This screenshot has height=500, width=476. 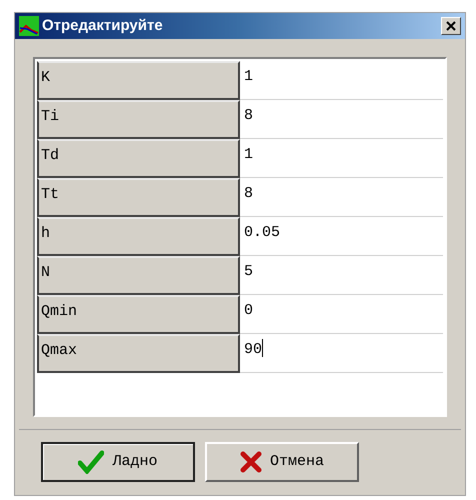 I want to click on parameter-name: h, so click(x=138, y=236).